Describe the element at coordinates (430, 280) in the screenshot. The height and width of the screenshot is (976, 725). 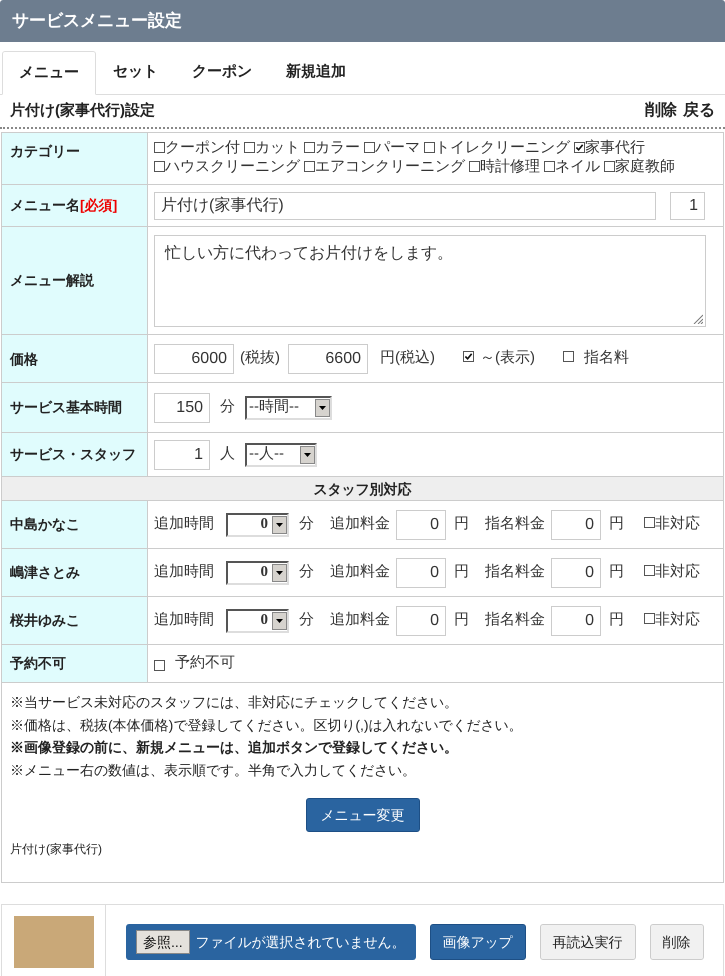
I see `textarea: 忙しい方に代わってお片付けをします。` at that location.